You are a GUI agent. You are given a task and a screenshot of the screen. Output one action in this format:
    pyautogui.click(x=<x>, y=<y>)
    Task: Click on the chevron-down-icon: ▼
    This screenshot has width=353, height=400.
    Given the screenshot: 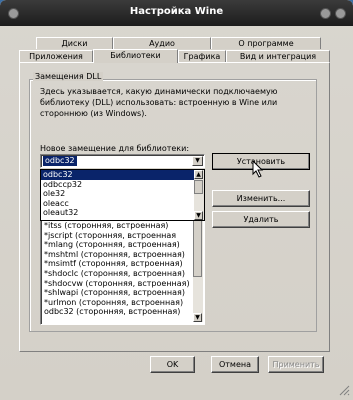 What is the action you would take?
    pyautogui.click(x=197, y=161)
    